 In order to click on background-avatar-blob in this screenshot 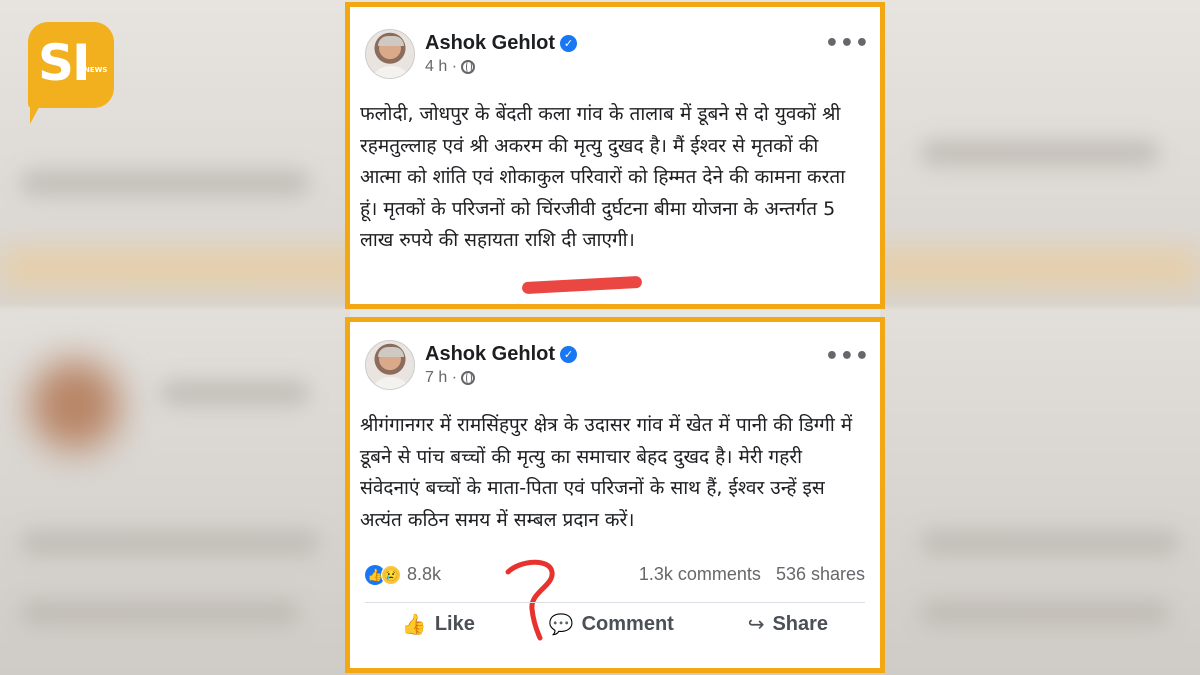, I will do `click(75, 405)`.